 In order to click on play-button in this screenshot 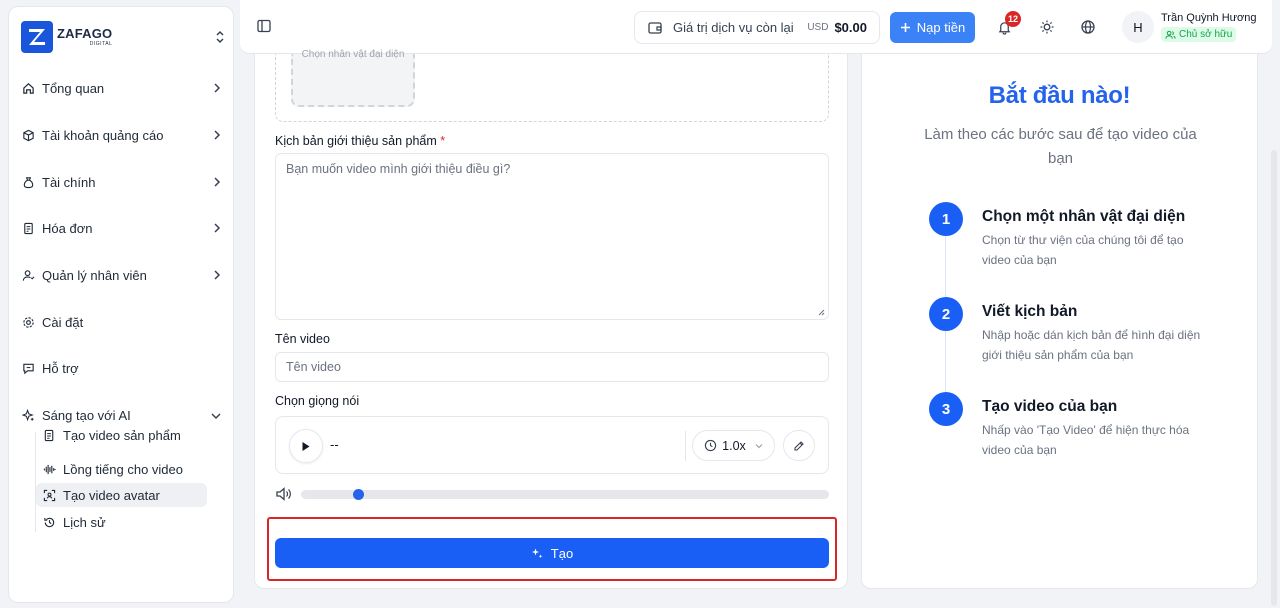, I will do `click(306, 446)`.